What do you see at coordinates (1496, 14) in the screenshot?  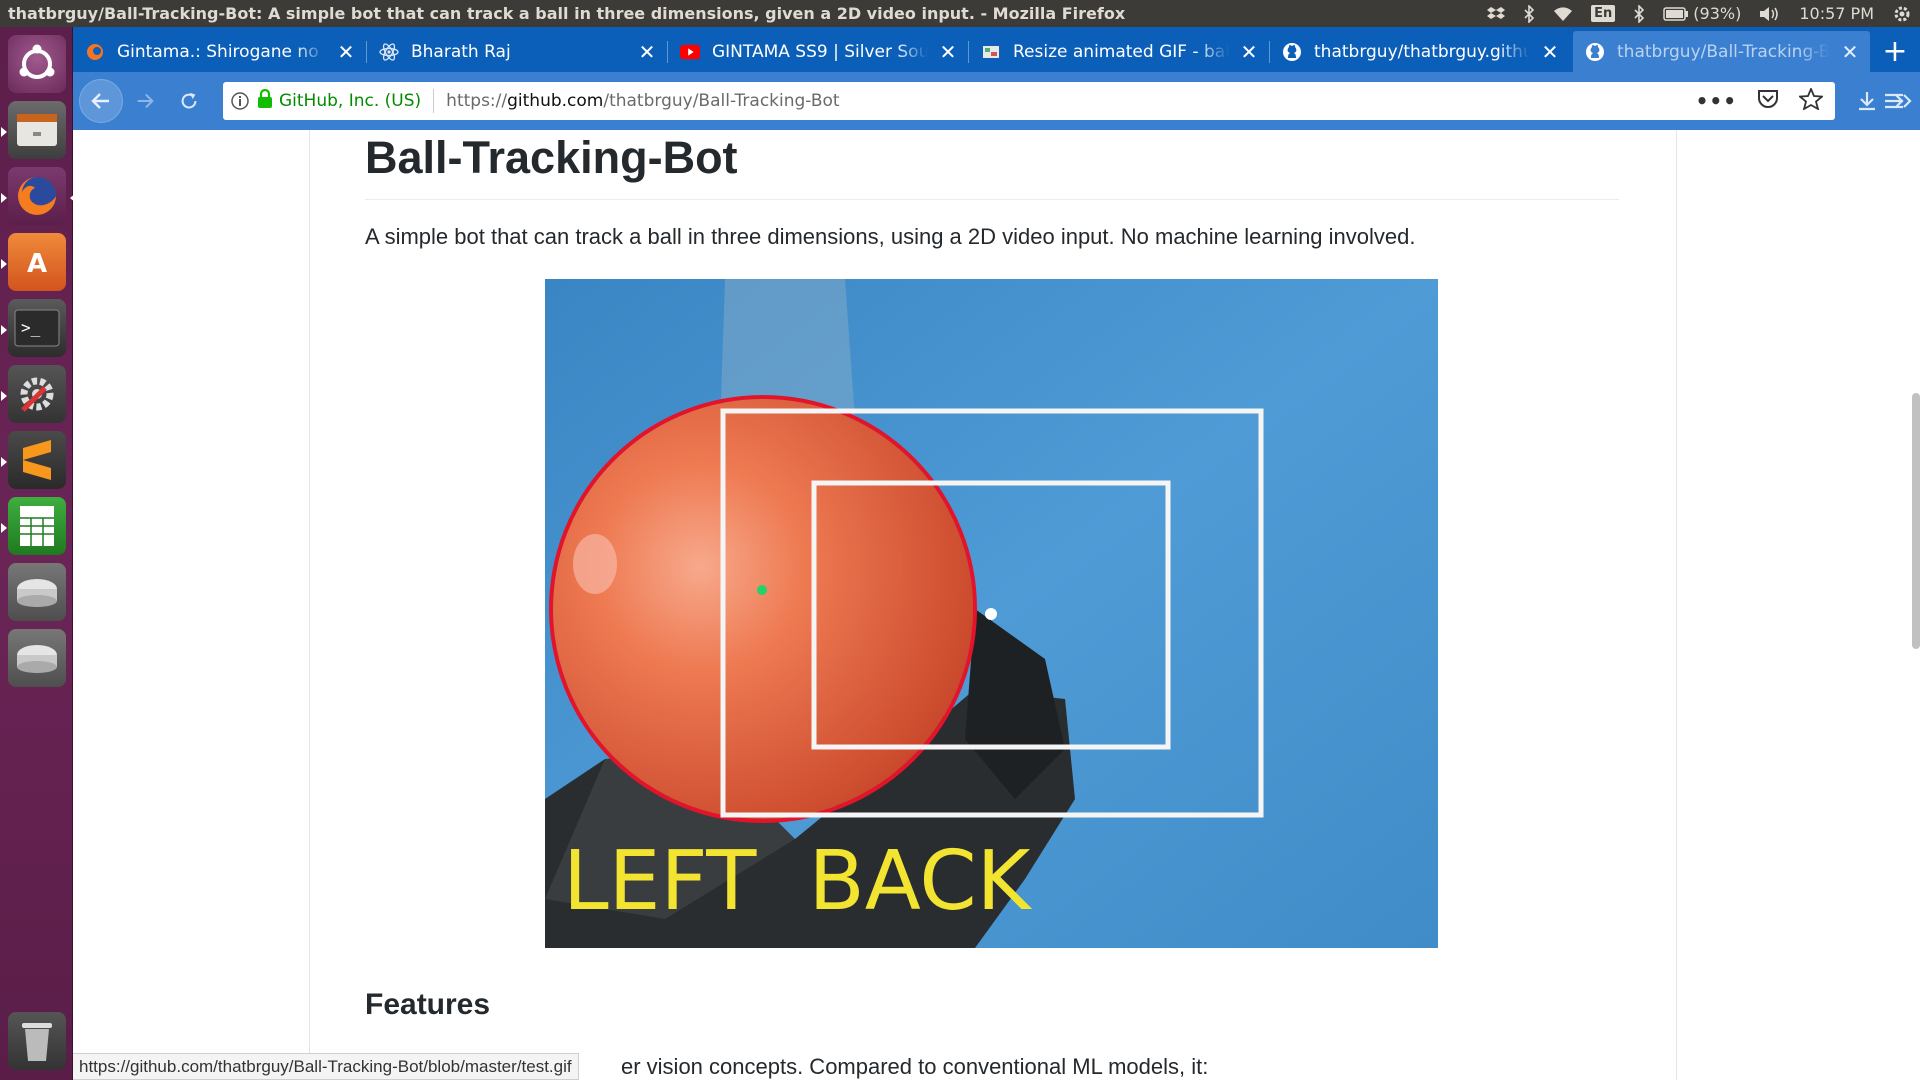 I see `dropbox-icon` at bounding box center [1496, 14].